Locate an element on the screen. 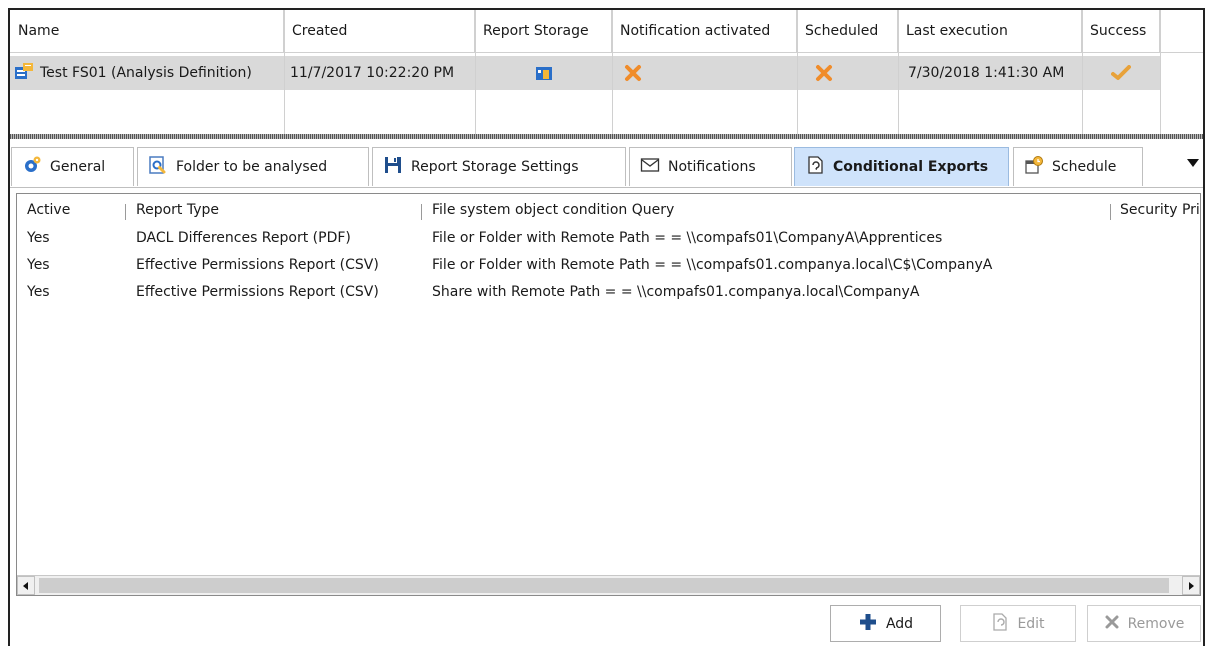 This screenshot has height=646, width=1212. edit-icon is located at coordinates (1000, 624).